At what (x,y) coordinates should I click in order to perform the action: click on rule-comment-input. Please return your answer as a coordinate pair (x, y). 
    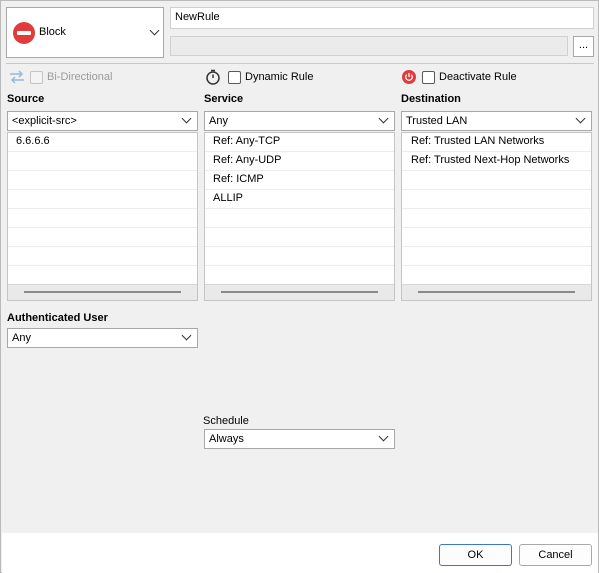
    Looking at the image, I should click on (369, 46).